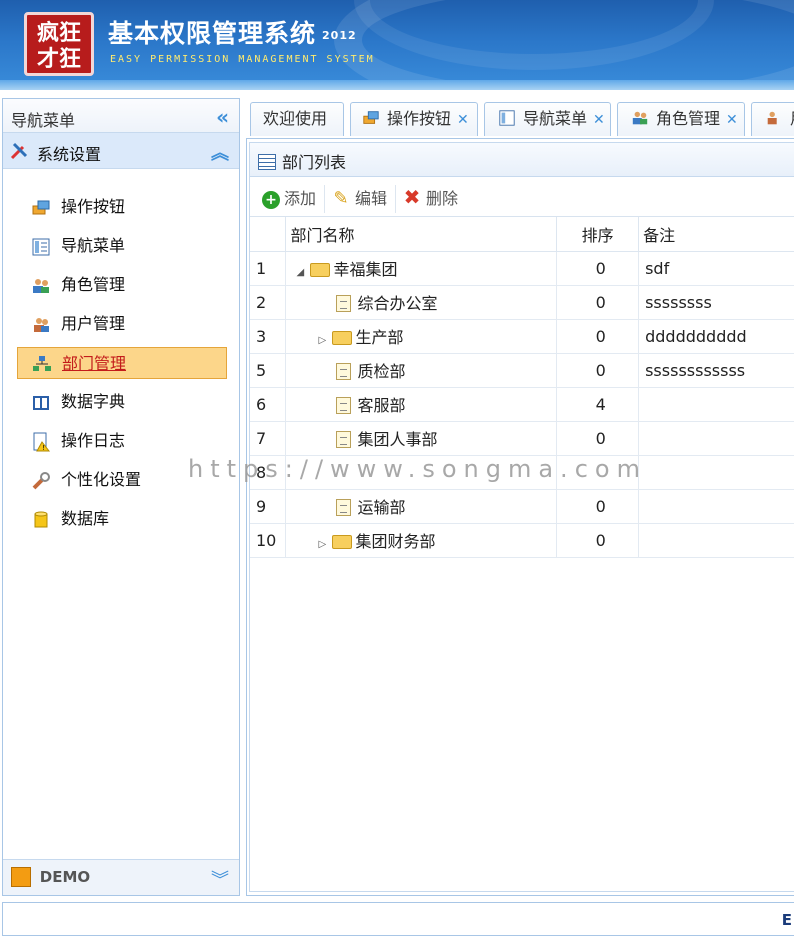 This screenshot has width=794, height=938. What do you see at coordinates (93, 323) in the screenshot?
I see `sidebar-item-label: 用户管理` at bounding box center [93, 323].